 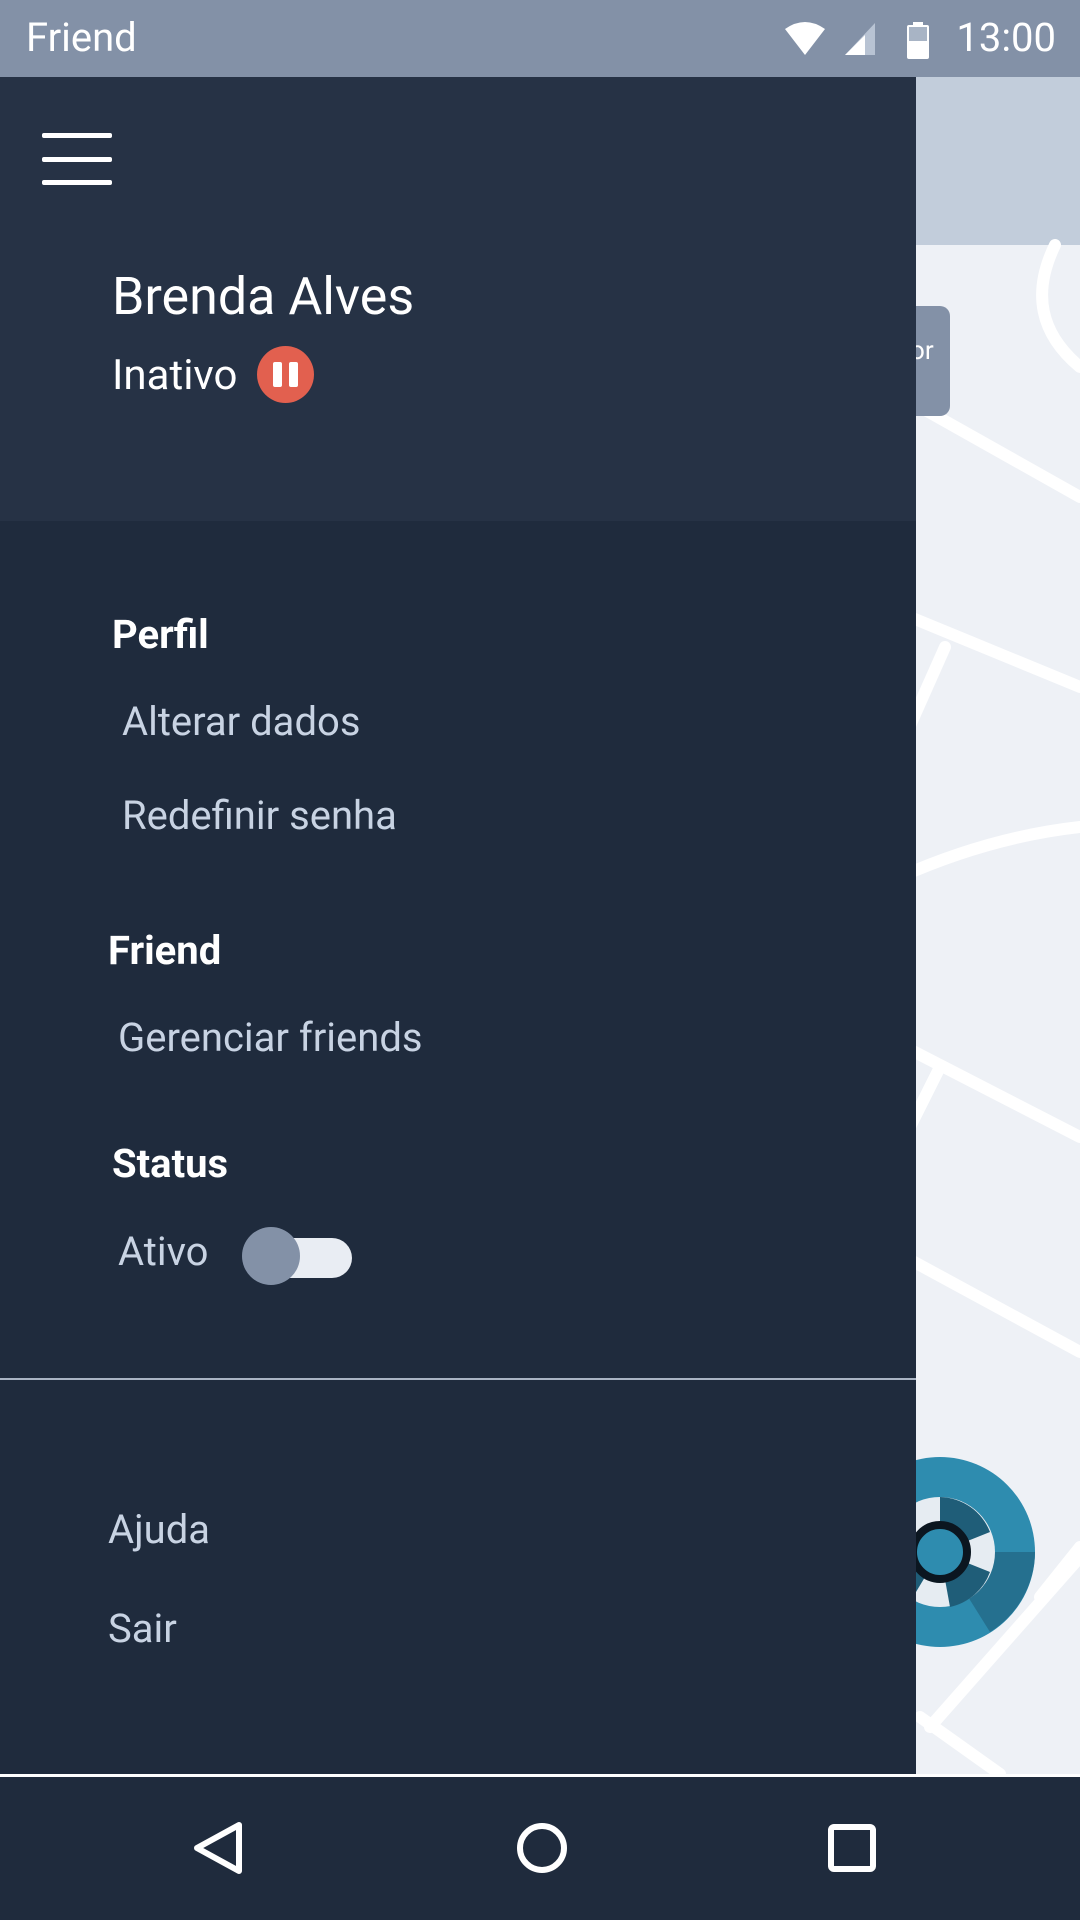 I want to click on home-icon, so click(x=542, y=1848).